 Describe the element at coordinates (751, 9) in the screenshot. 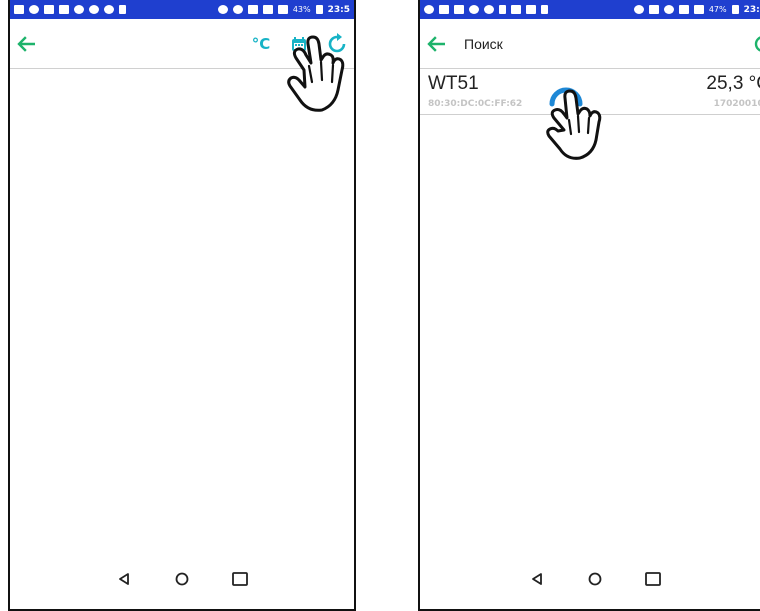

I see `status-time: 23:0` at that location.